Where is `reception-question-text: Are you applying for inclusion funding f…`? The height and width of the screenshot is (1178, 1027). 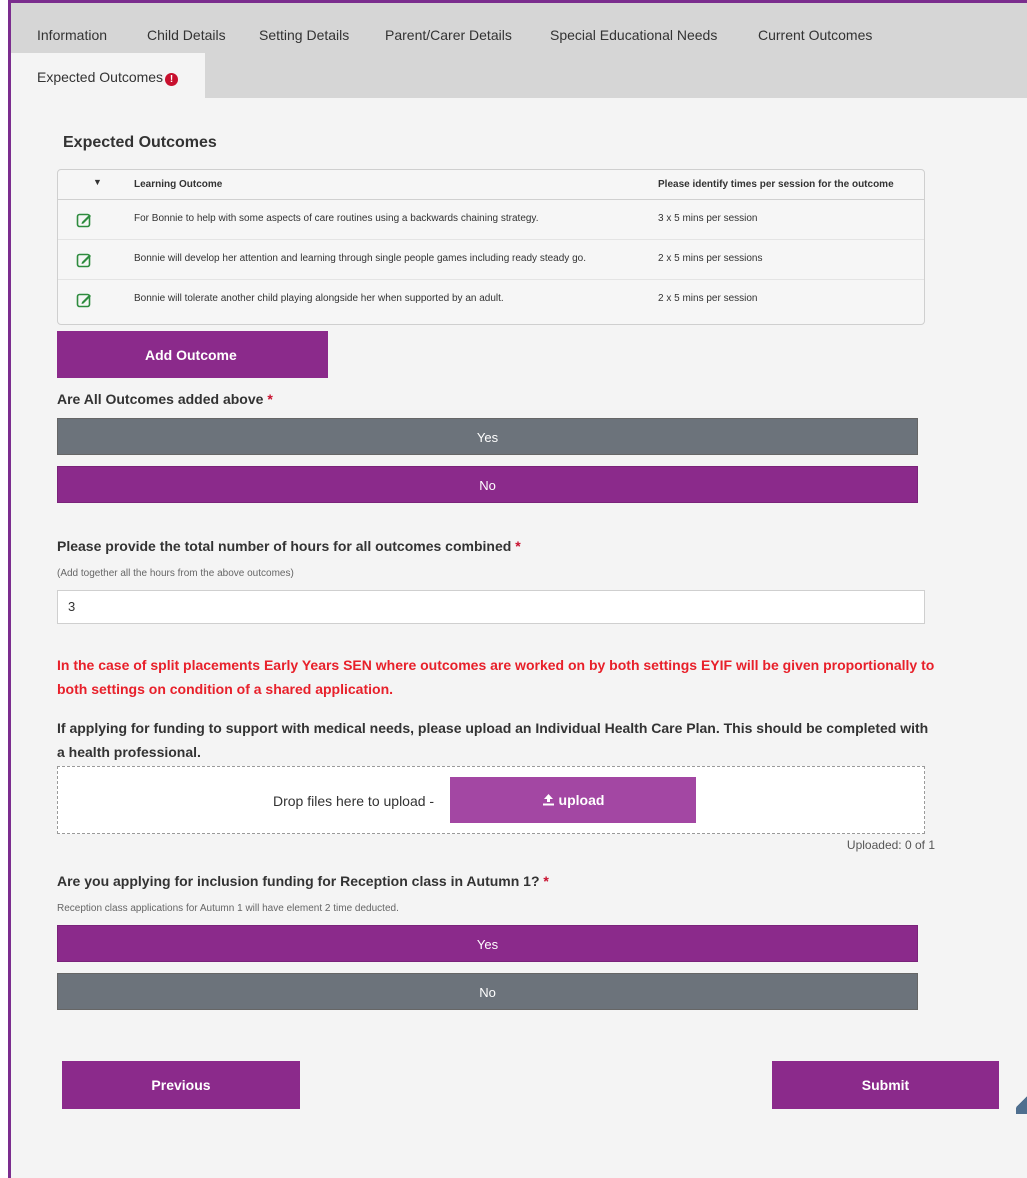 reception-question-text: Are you applying for inclusion funding f… is located at coordinates (298, 881).